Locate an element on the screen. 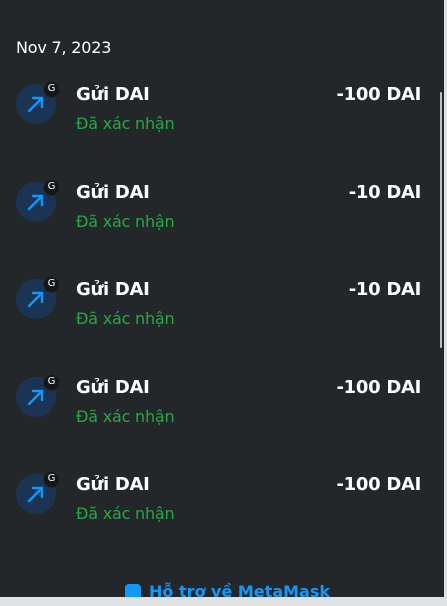 This screenshot has width=447, height=606. window-bottom-edge is located at coordinates (222, 601).